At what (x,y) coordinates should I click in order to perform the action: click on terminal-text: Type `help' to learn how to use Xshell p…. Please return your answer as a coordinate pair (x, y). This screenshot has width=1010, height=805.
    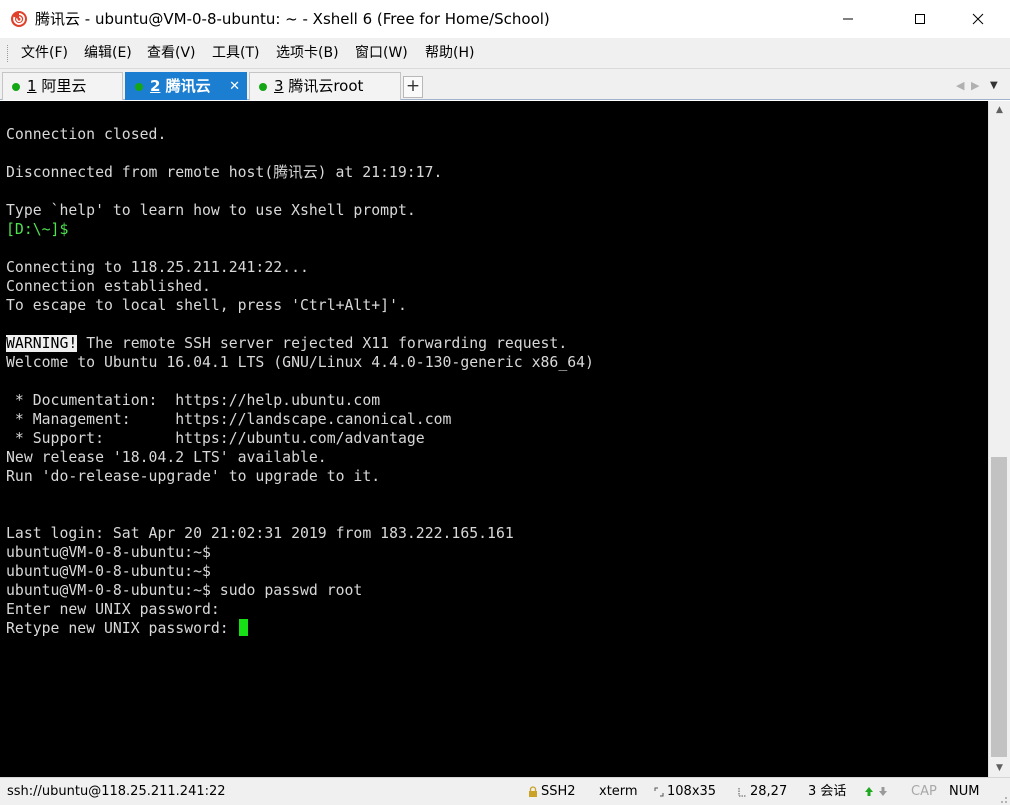
    Looking at the image, I should click on (211, 210).